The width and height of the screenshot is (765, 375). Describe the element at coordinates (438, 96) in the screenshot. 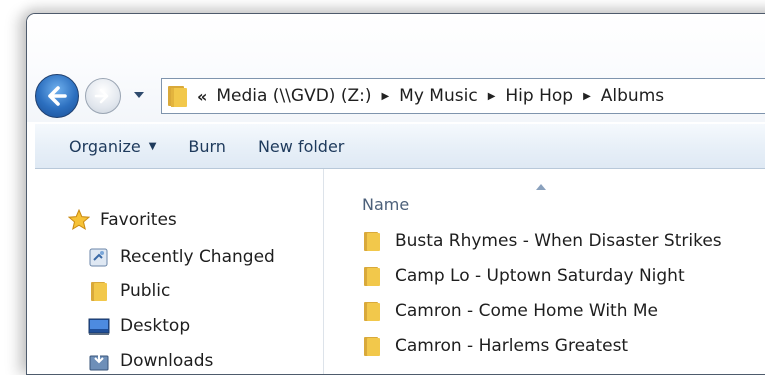

I see `breadcrumb-my-music: My Music` at that location.